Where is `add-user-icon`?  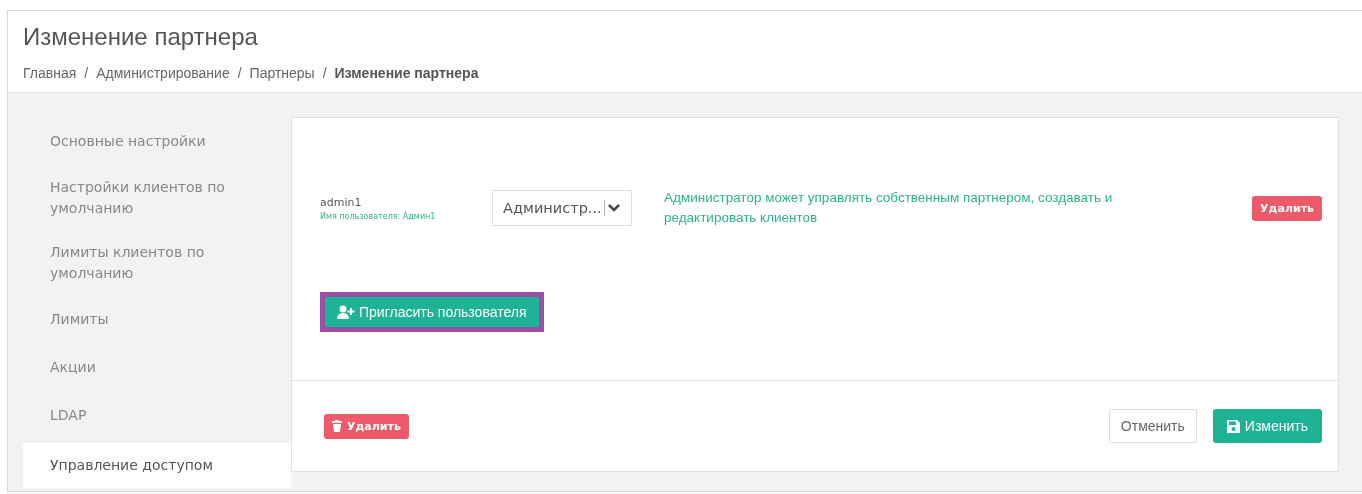
add-user-icon is located at coordinates (346, 312).